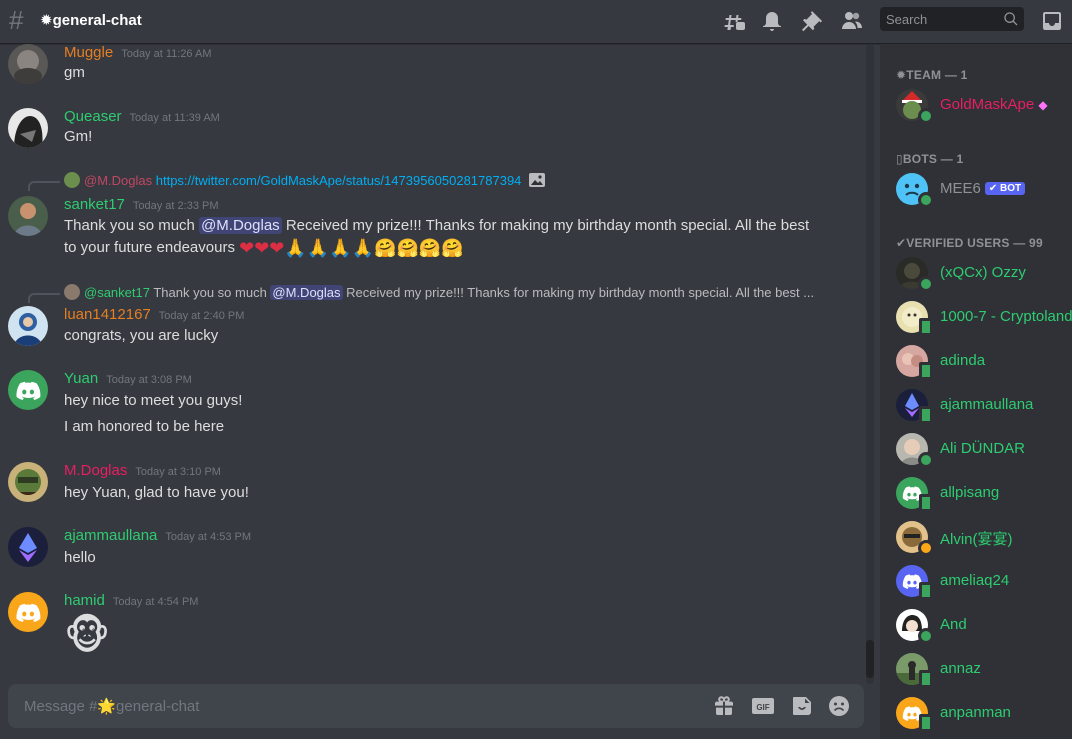 The height and width of the screenshot is (739, 1072). What do you see at coordinates (78, 136) in the screenshot?
I see `message-text: Gm!` at bounding box center [78, 136].